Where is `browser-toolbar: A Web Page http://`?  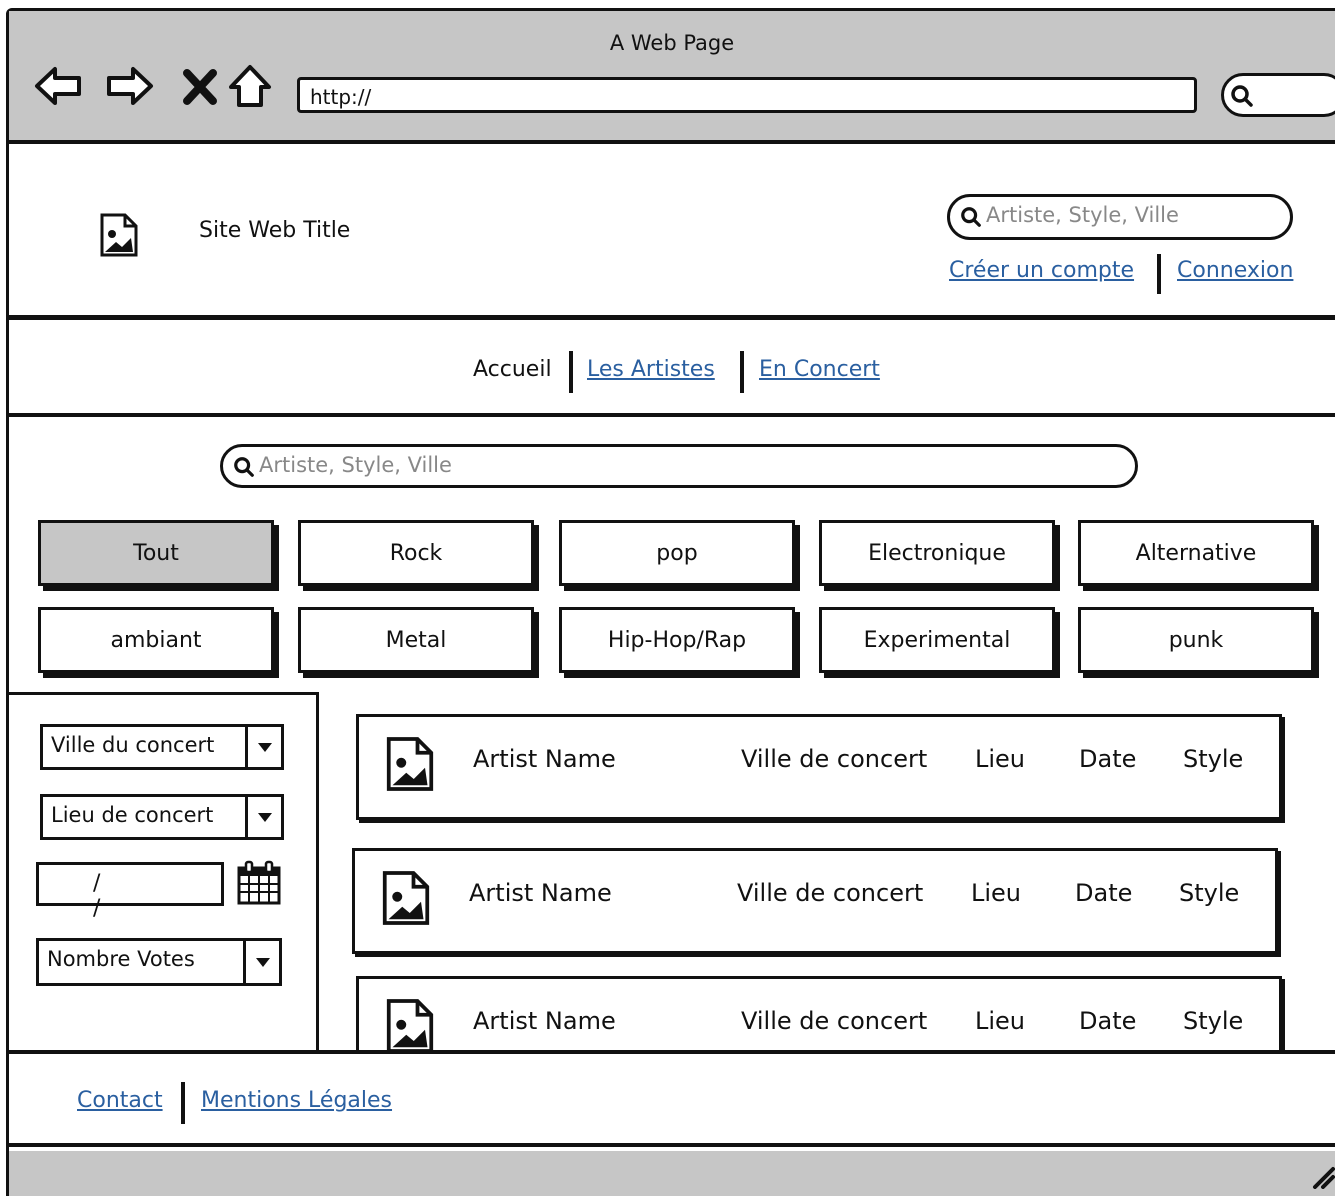
browser-toolbar: A Web Page http:// is located at coordinates (672, 77).